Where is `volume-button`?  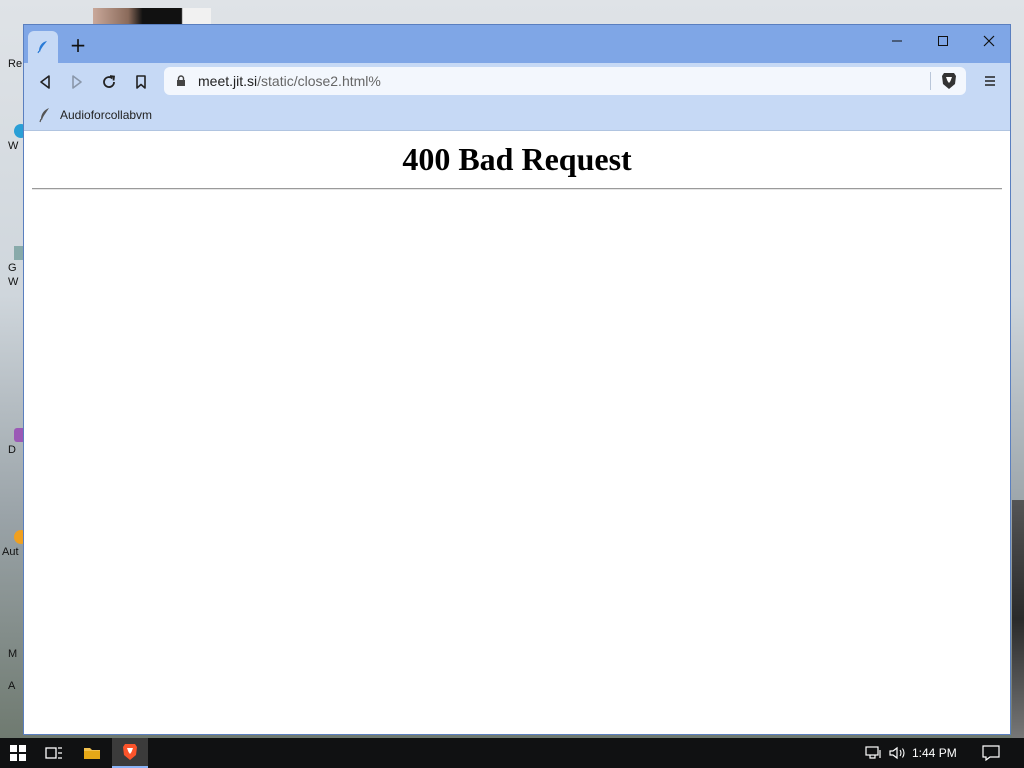 volume-button is located at coordinates (898, 753).